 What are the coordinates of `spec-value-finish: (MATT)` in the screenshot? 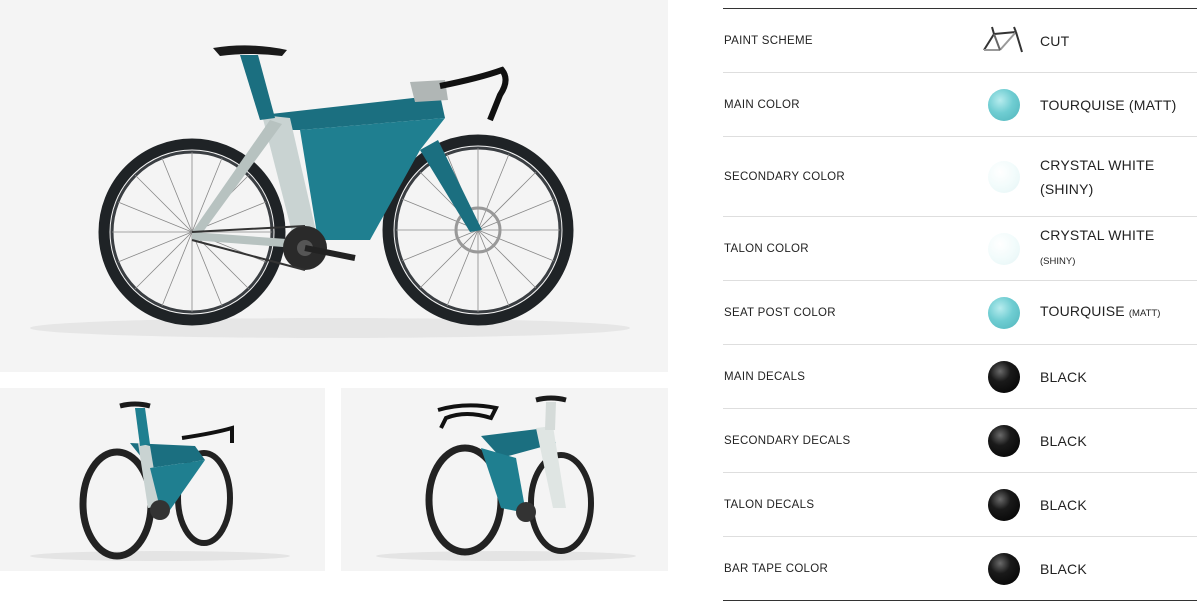 It's located at (1144, 313).